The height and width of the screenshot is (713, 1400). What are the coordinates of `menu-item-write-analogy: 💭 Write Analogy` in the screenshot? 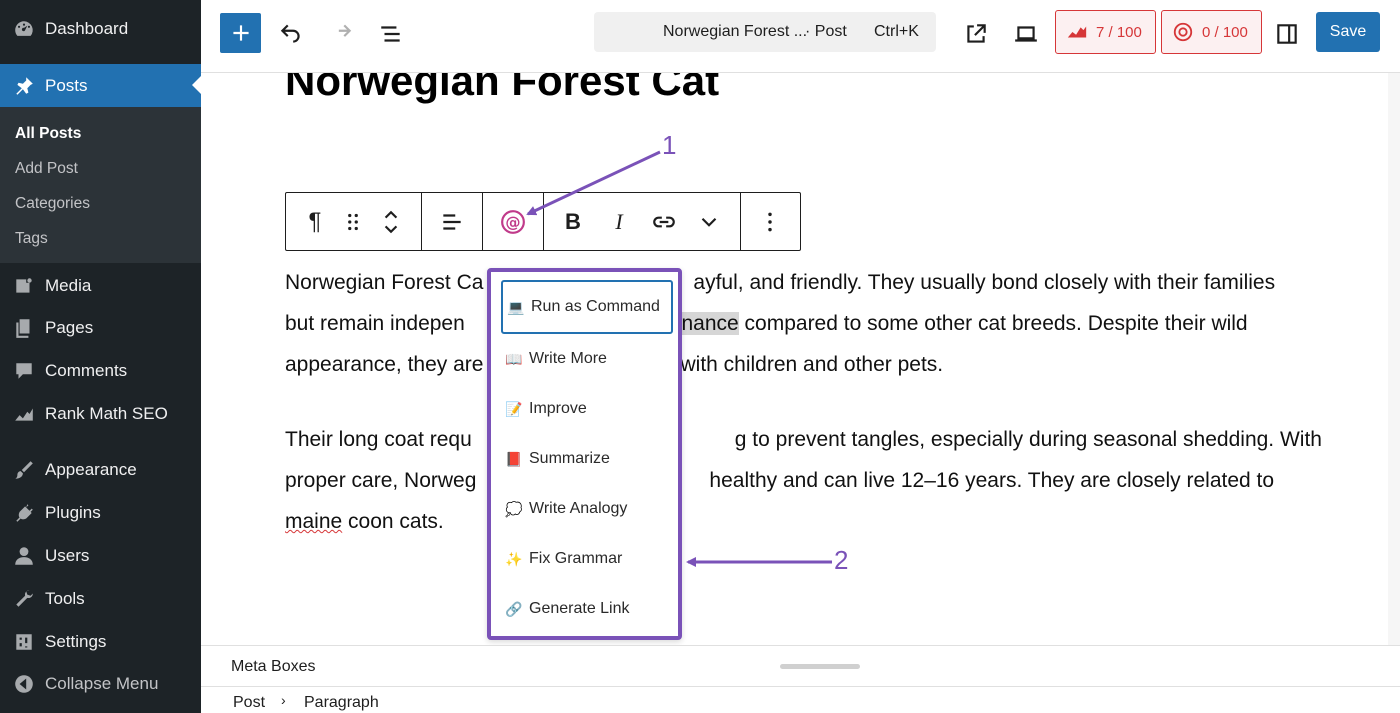 It's located at (587, 509).